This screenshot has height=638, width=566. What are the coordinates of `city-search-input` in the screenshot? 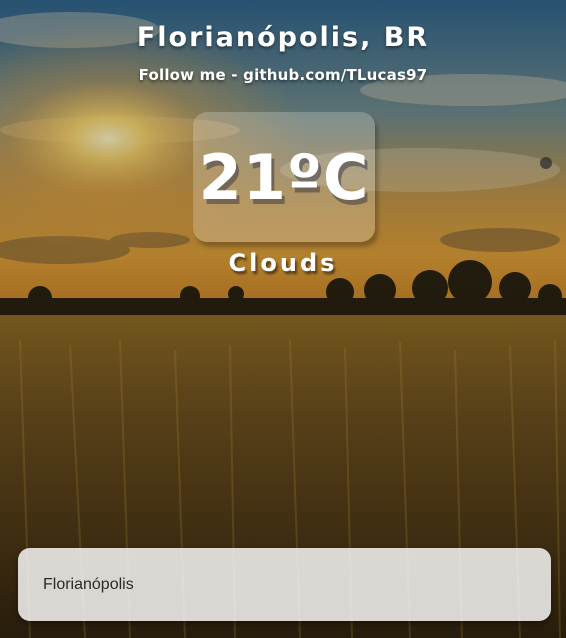 It's located at (284, 584).